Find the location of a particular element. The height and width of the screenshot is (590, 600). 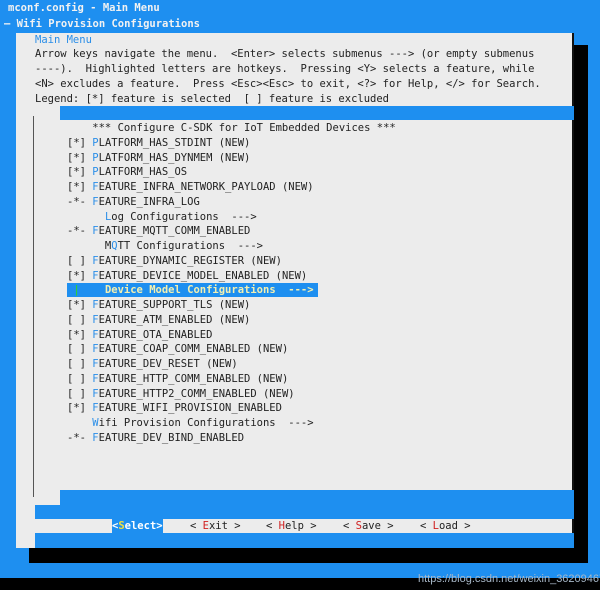

menu-bottom-bar is located at coordinates (317, 497).